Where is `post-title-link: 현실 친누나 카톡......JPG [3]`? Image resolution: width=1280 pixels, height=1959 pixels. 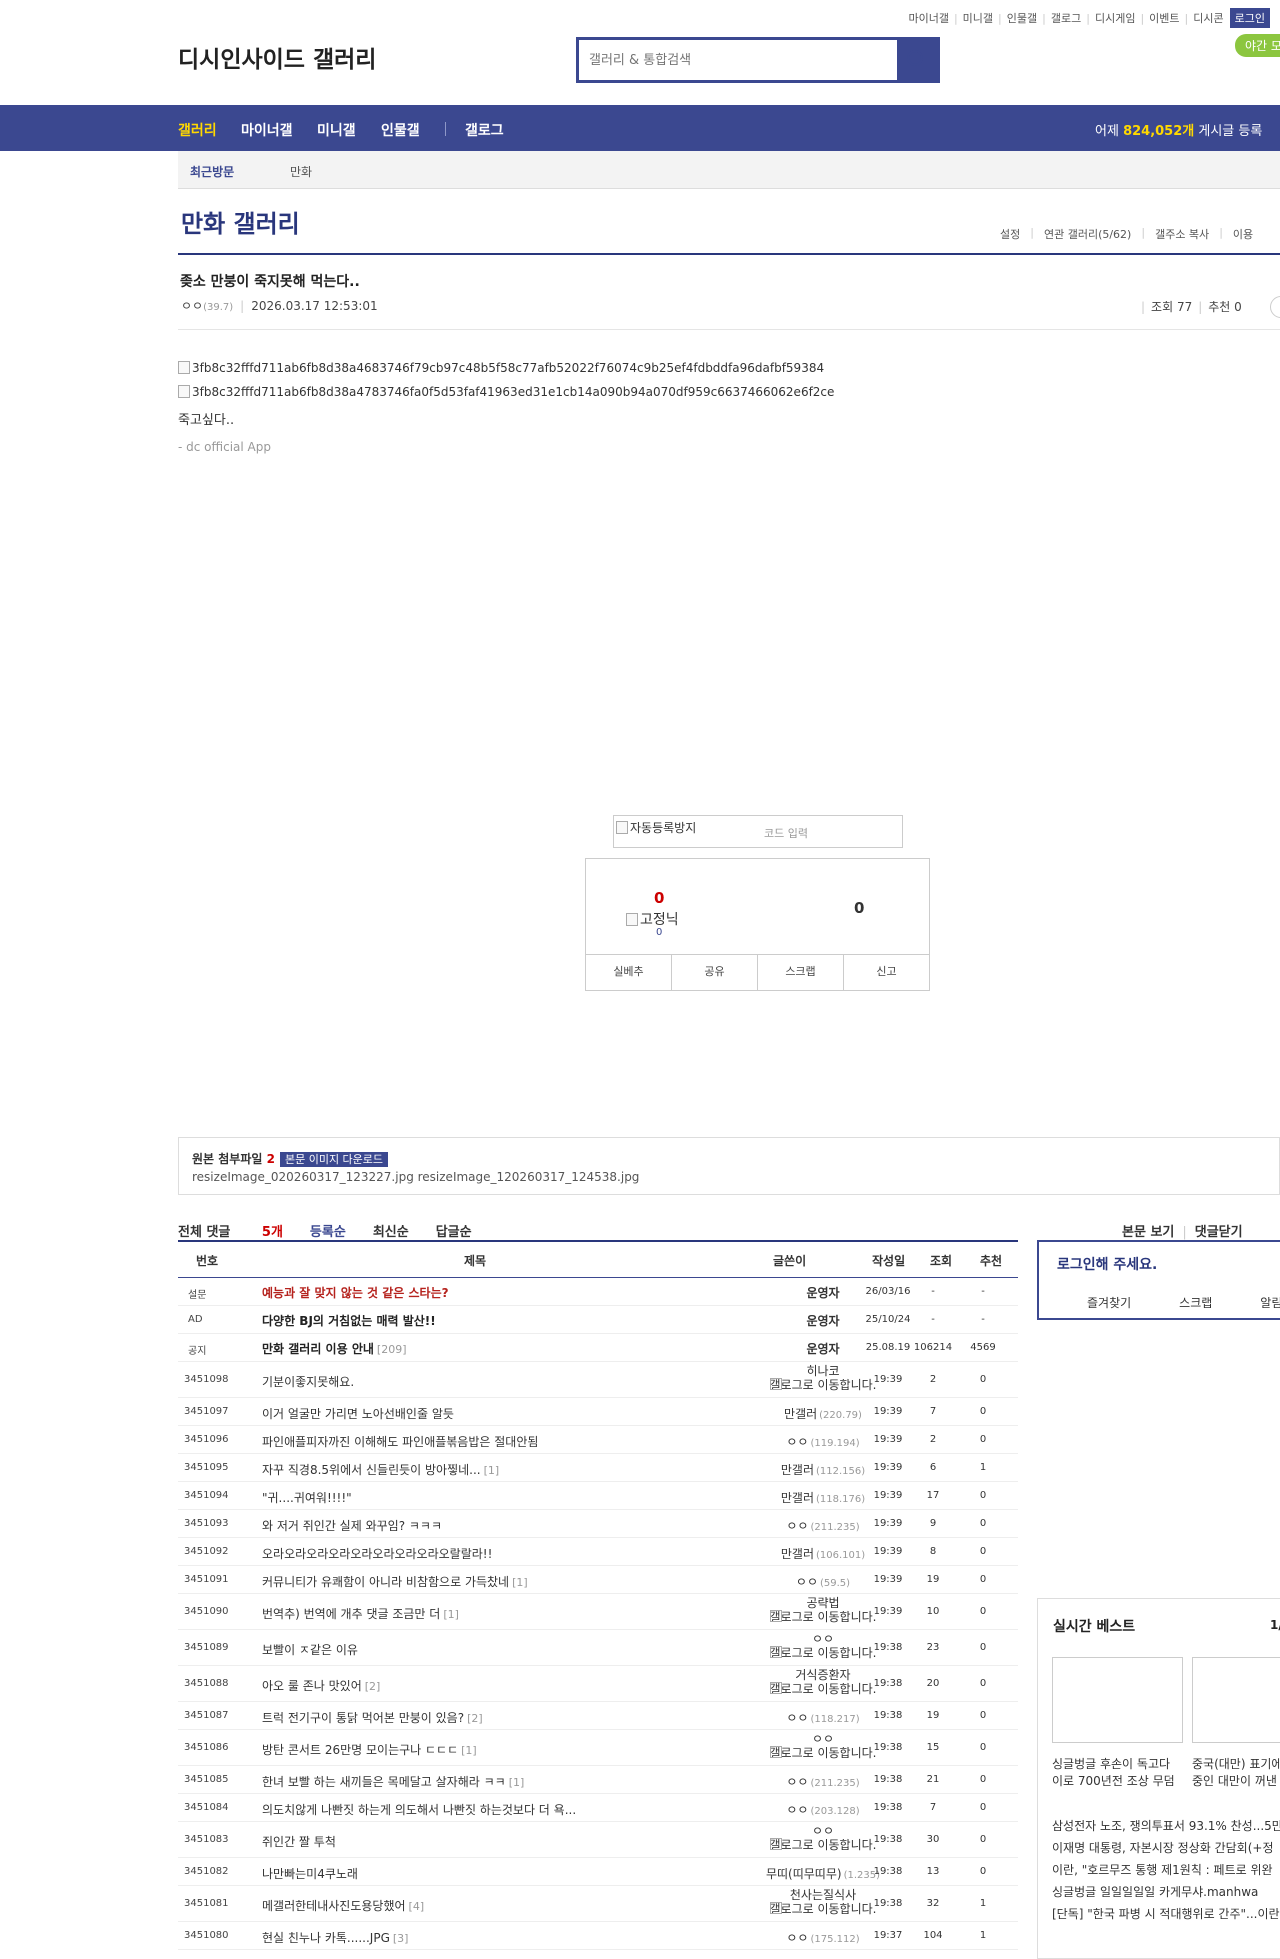 post-title-link: 현실 친누나 카톡......JPG [3] is located at coordinates (335, 1937).